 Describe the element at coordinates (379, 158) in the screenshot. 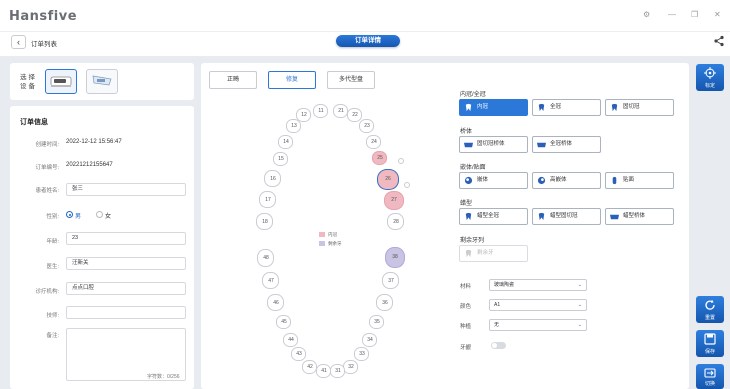

I see `tooth-25: 25` at that location.